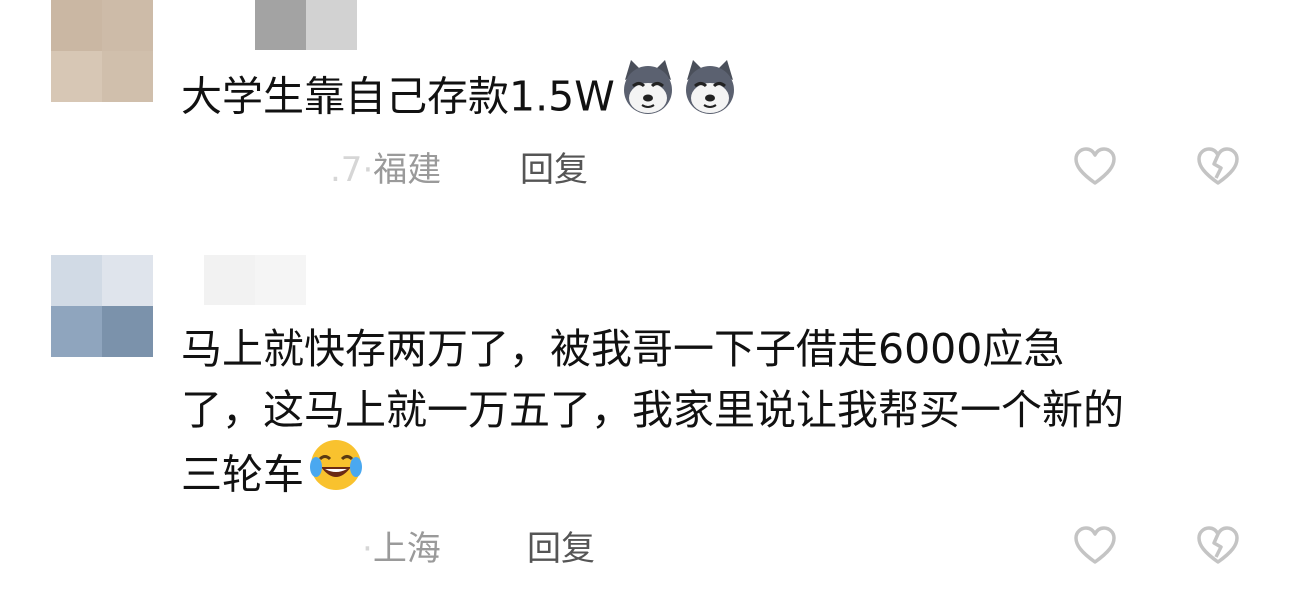 The width and height of the screenshot is (1290, 604). I want to click on comment-location: 上海, so click(406, 549).